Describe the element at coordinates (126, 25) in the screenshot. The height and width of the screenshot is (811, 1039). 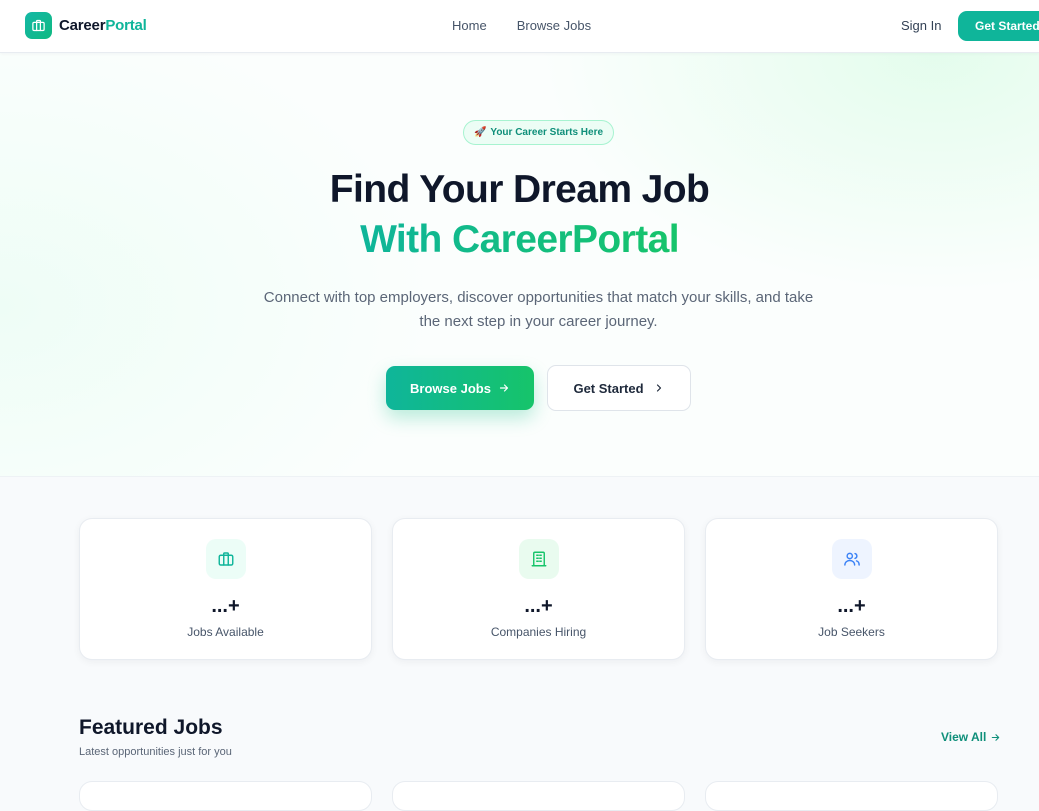
I see `logo-text-portal: Portal` at that location.